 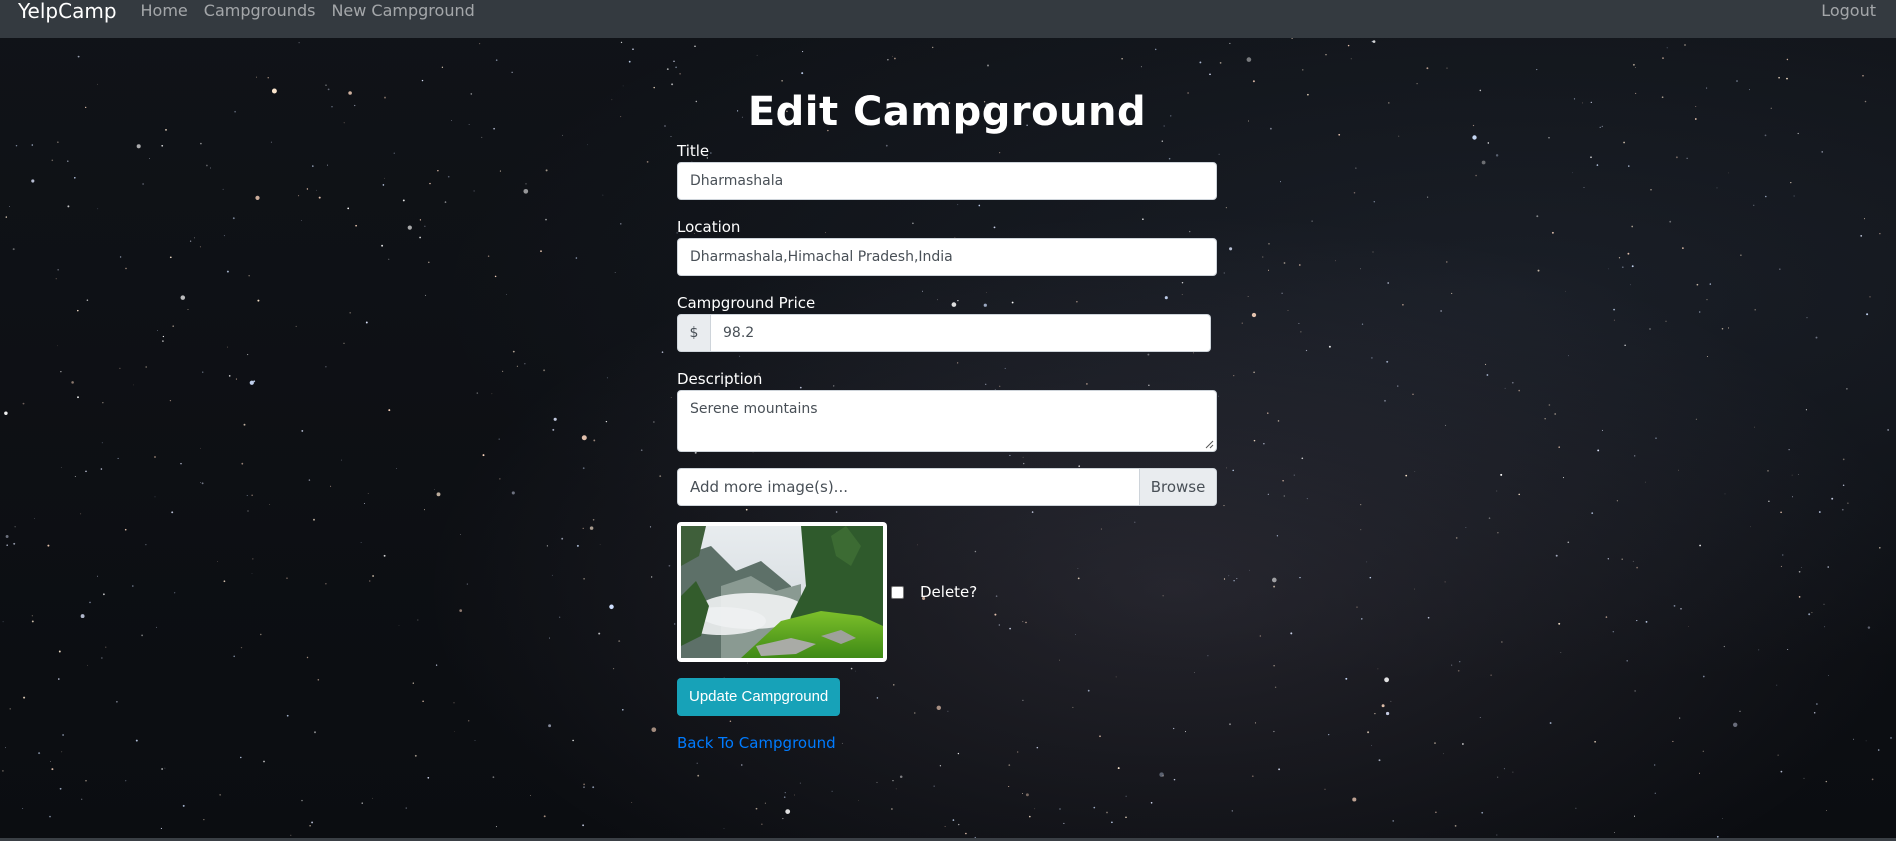 I want to click on delete-image-checkbox, so click(x=897, y=592).